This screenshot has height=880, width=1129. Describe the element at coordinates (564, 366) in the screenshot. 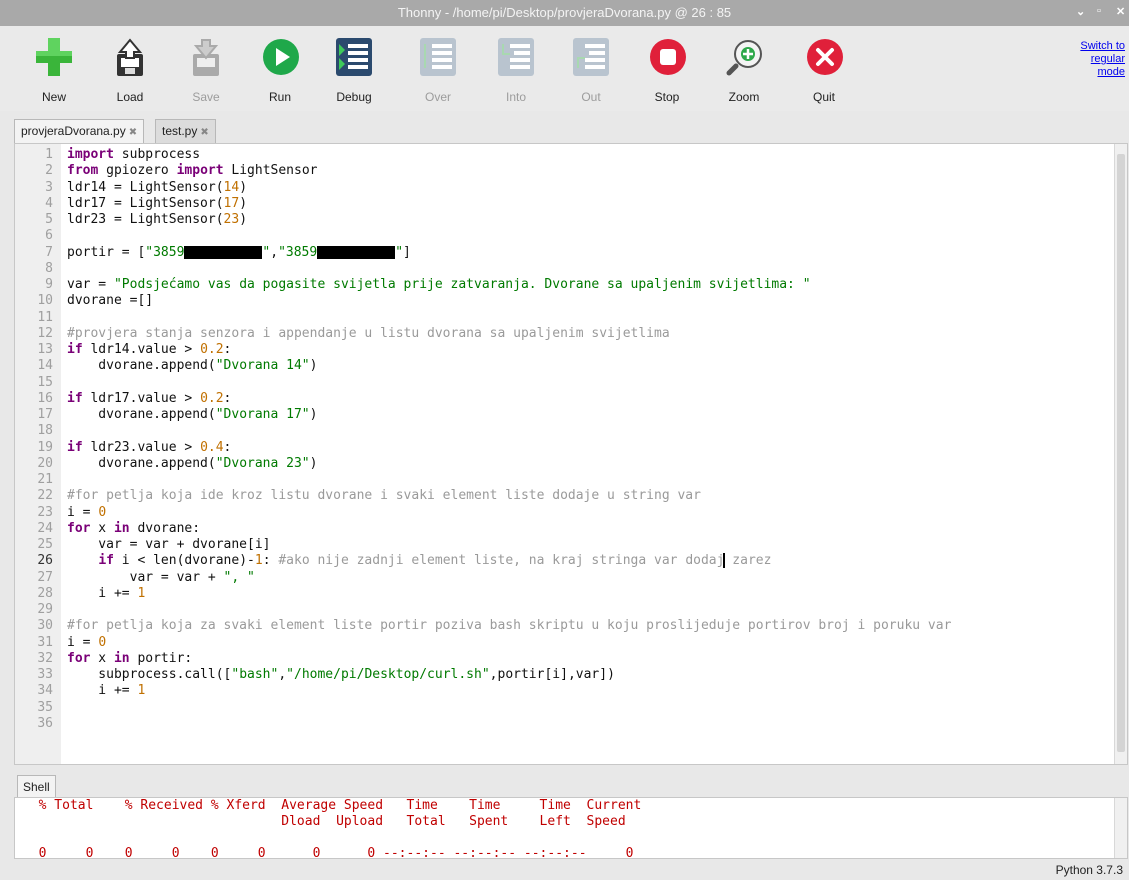

I see `code-line: 14 dvorane.append("Dvorana 14")` at that location.